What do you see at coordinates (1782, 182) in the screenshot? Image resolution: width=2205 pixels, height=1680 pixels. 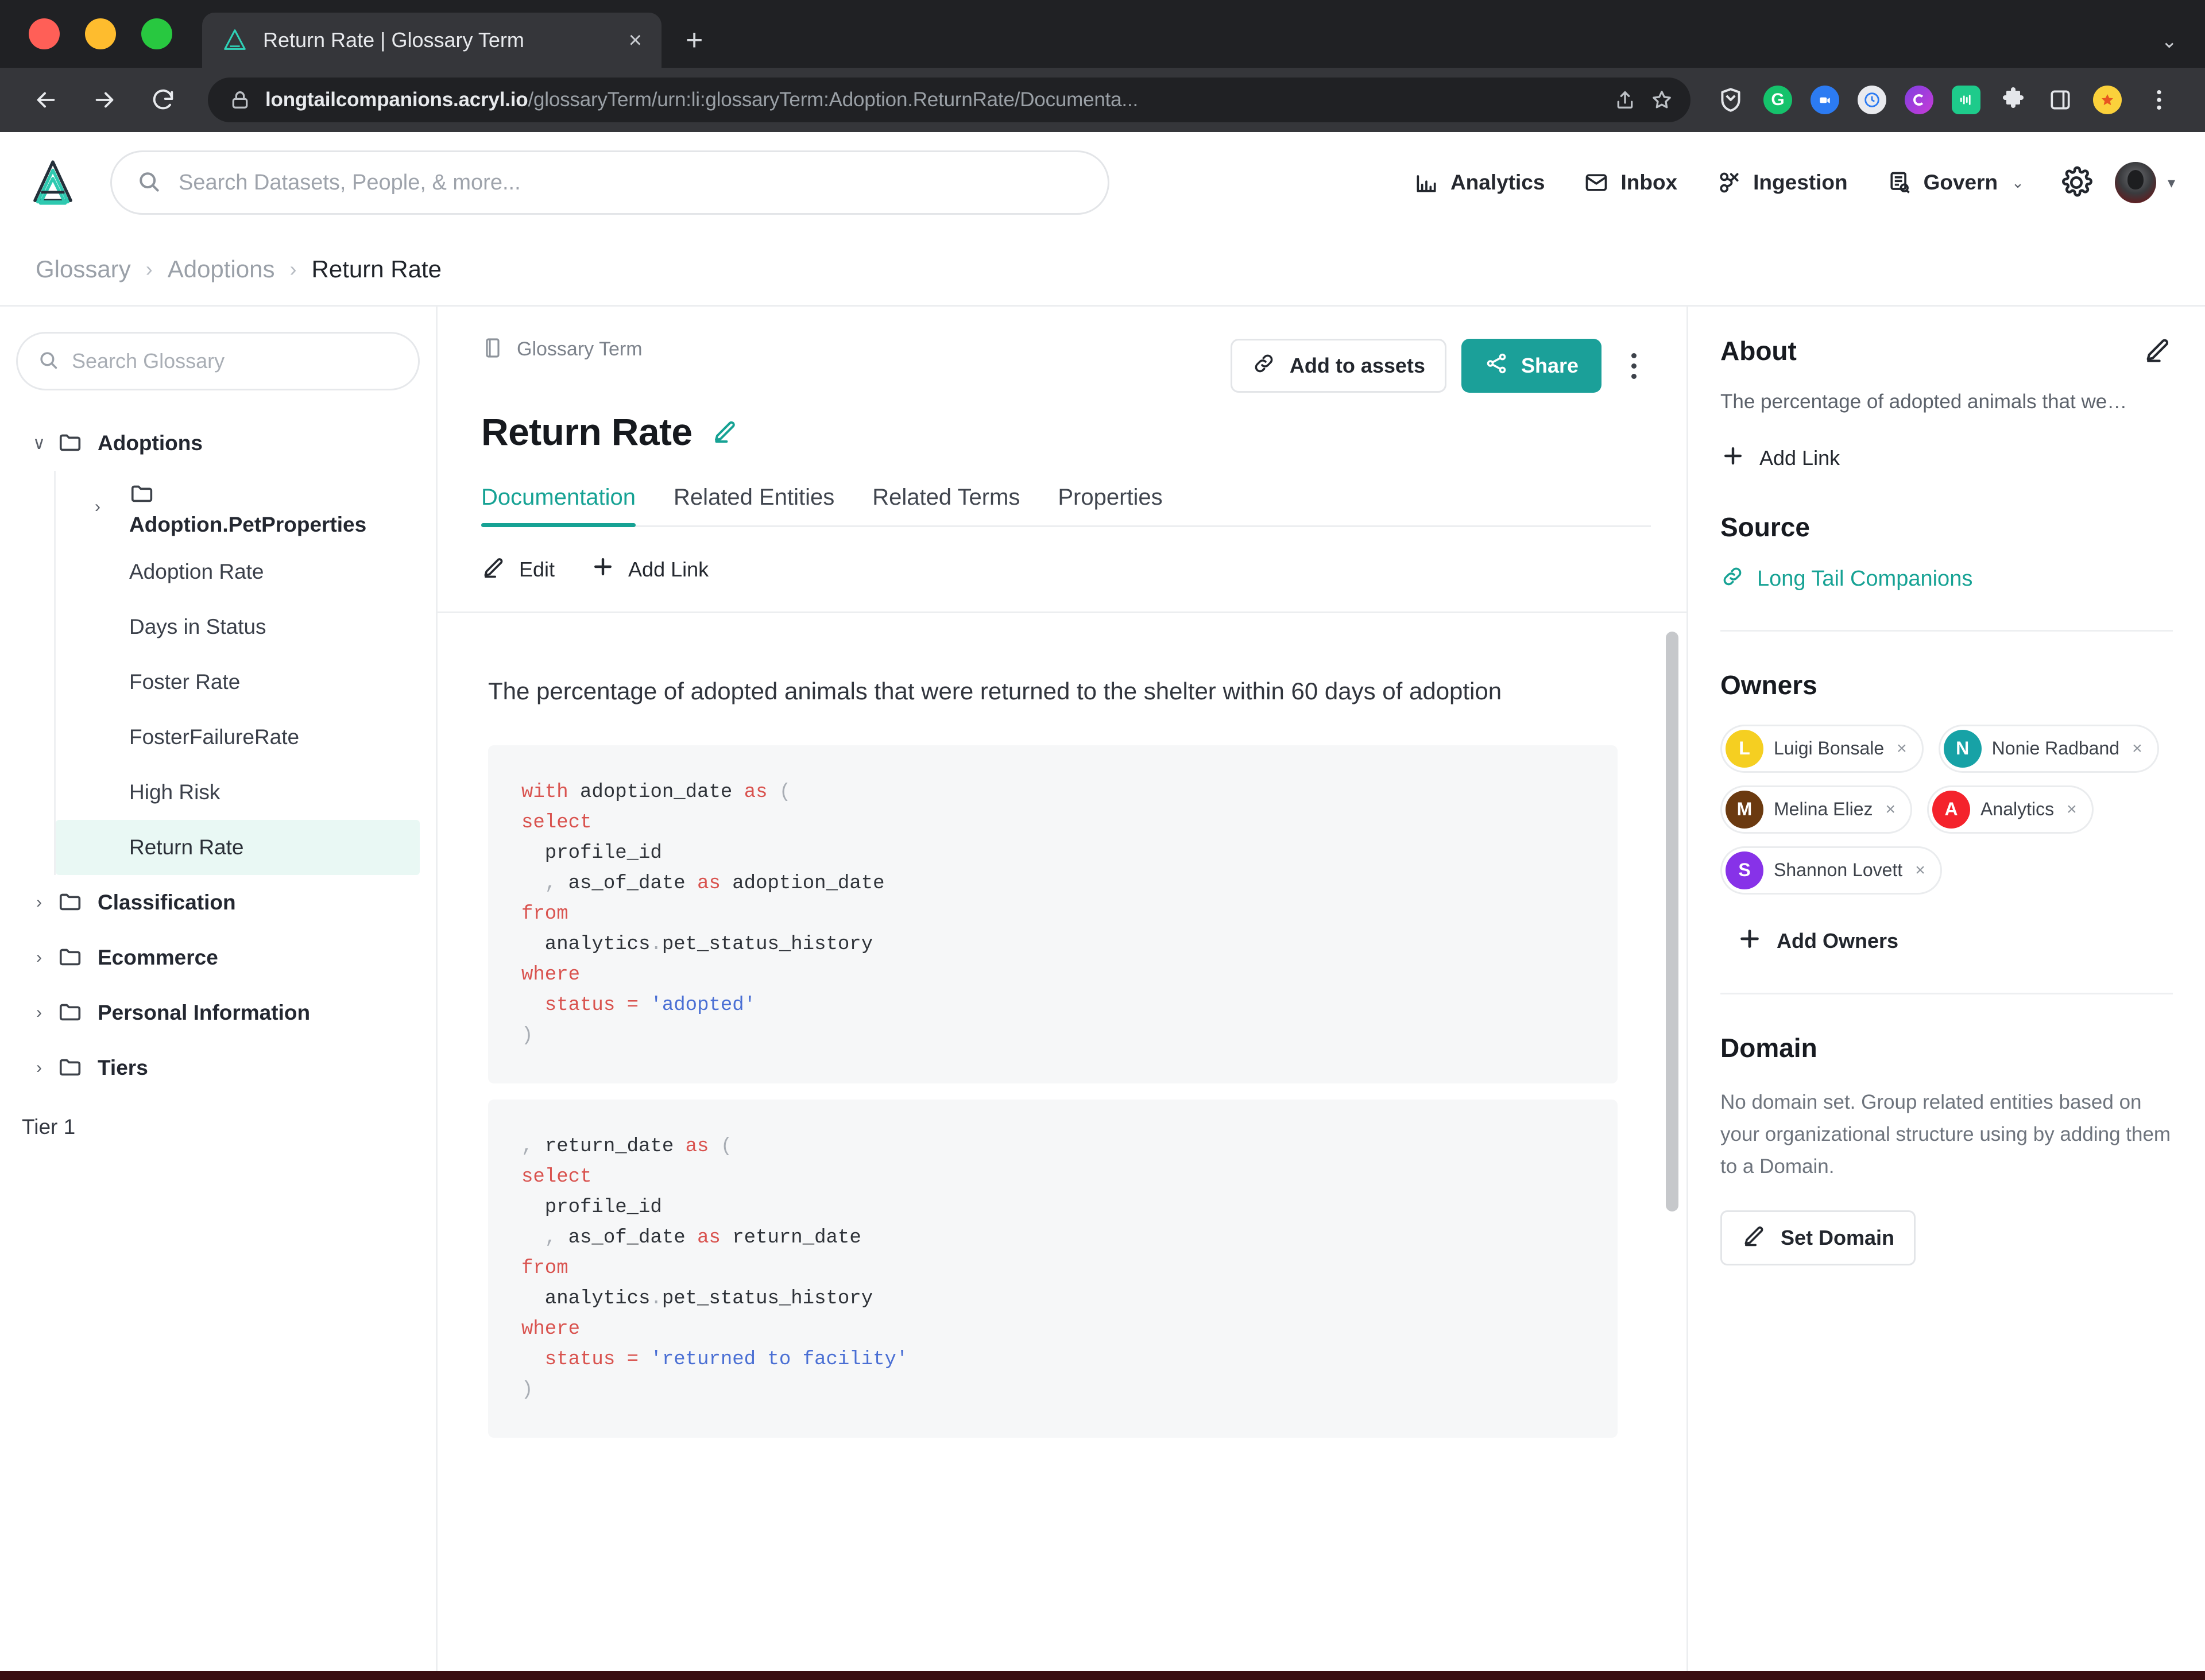 I see `nav-item-ingestion: Ingestion` at bounding box center [1782, 182].